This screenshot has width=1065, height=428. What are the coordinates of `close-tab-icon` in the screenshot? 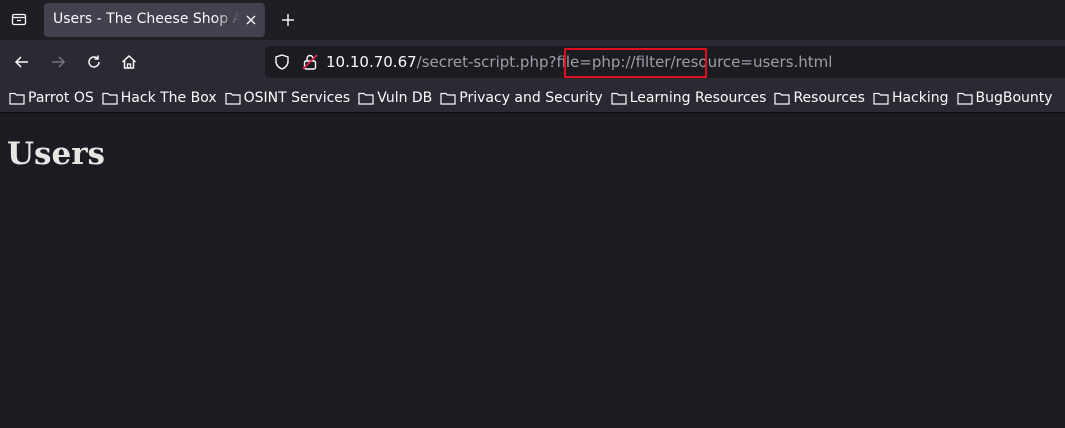 It's located at (251, 20).